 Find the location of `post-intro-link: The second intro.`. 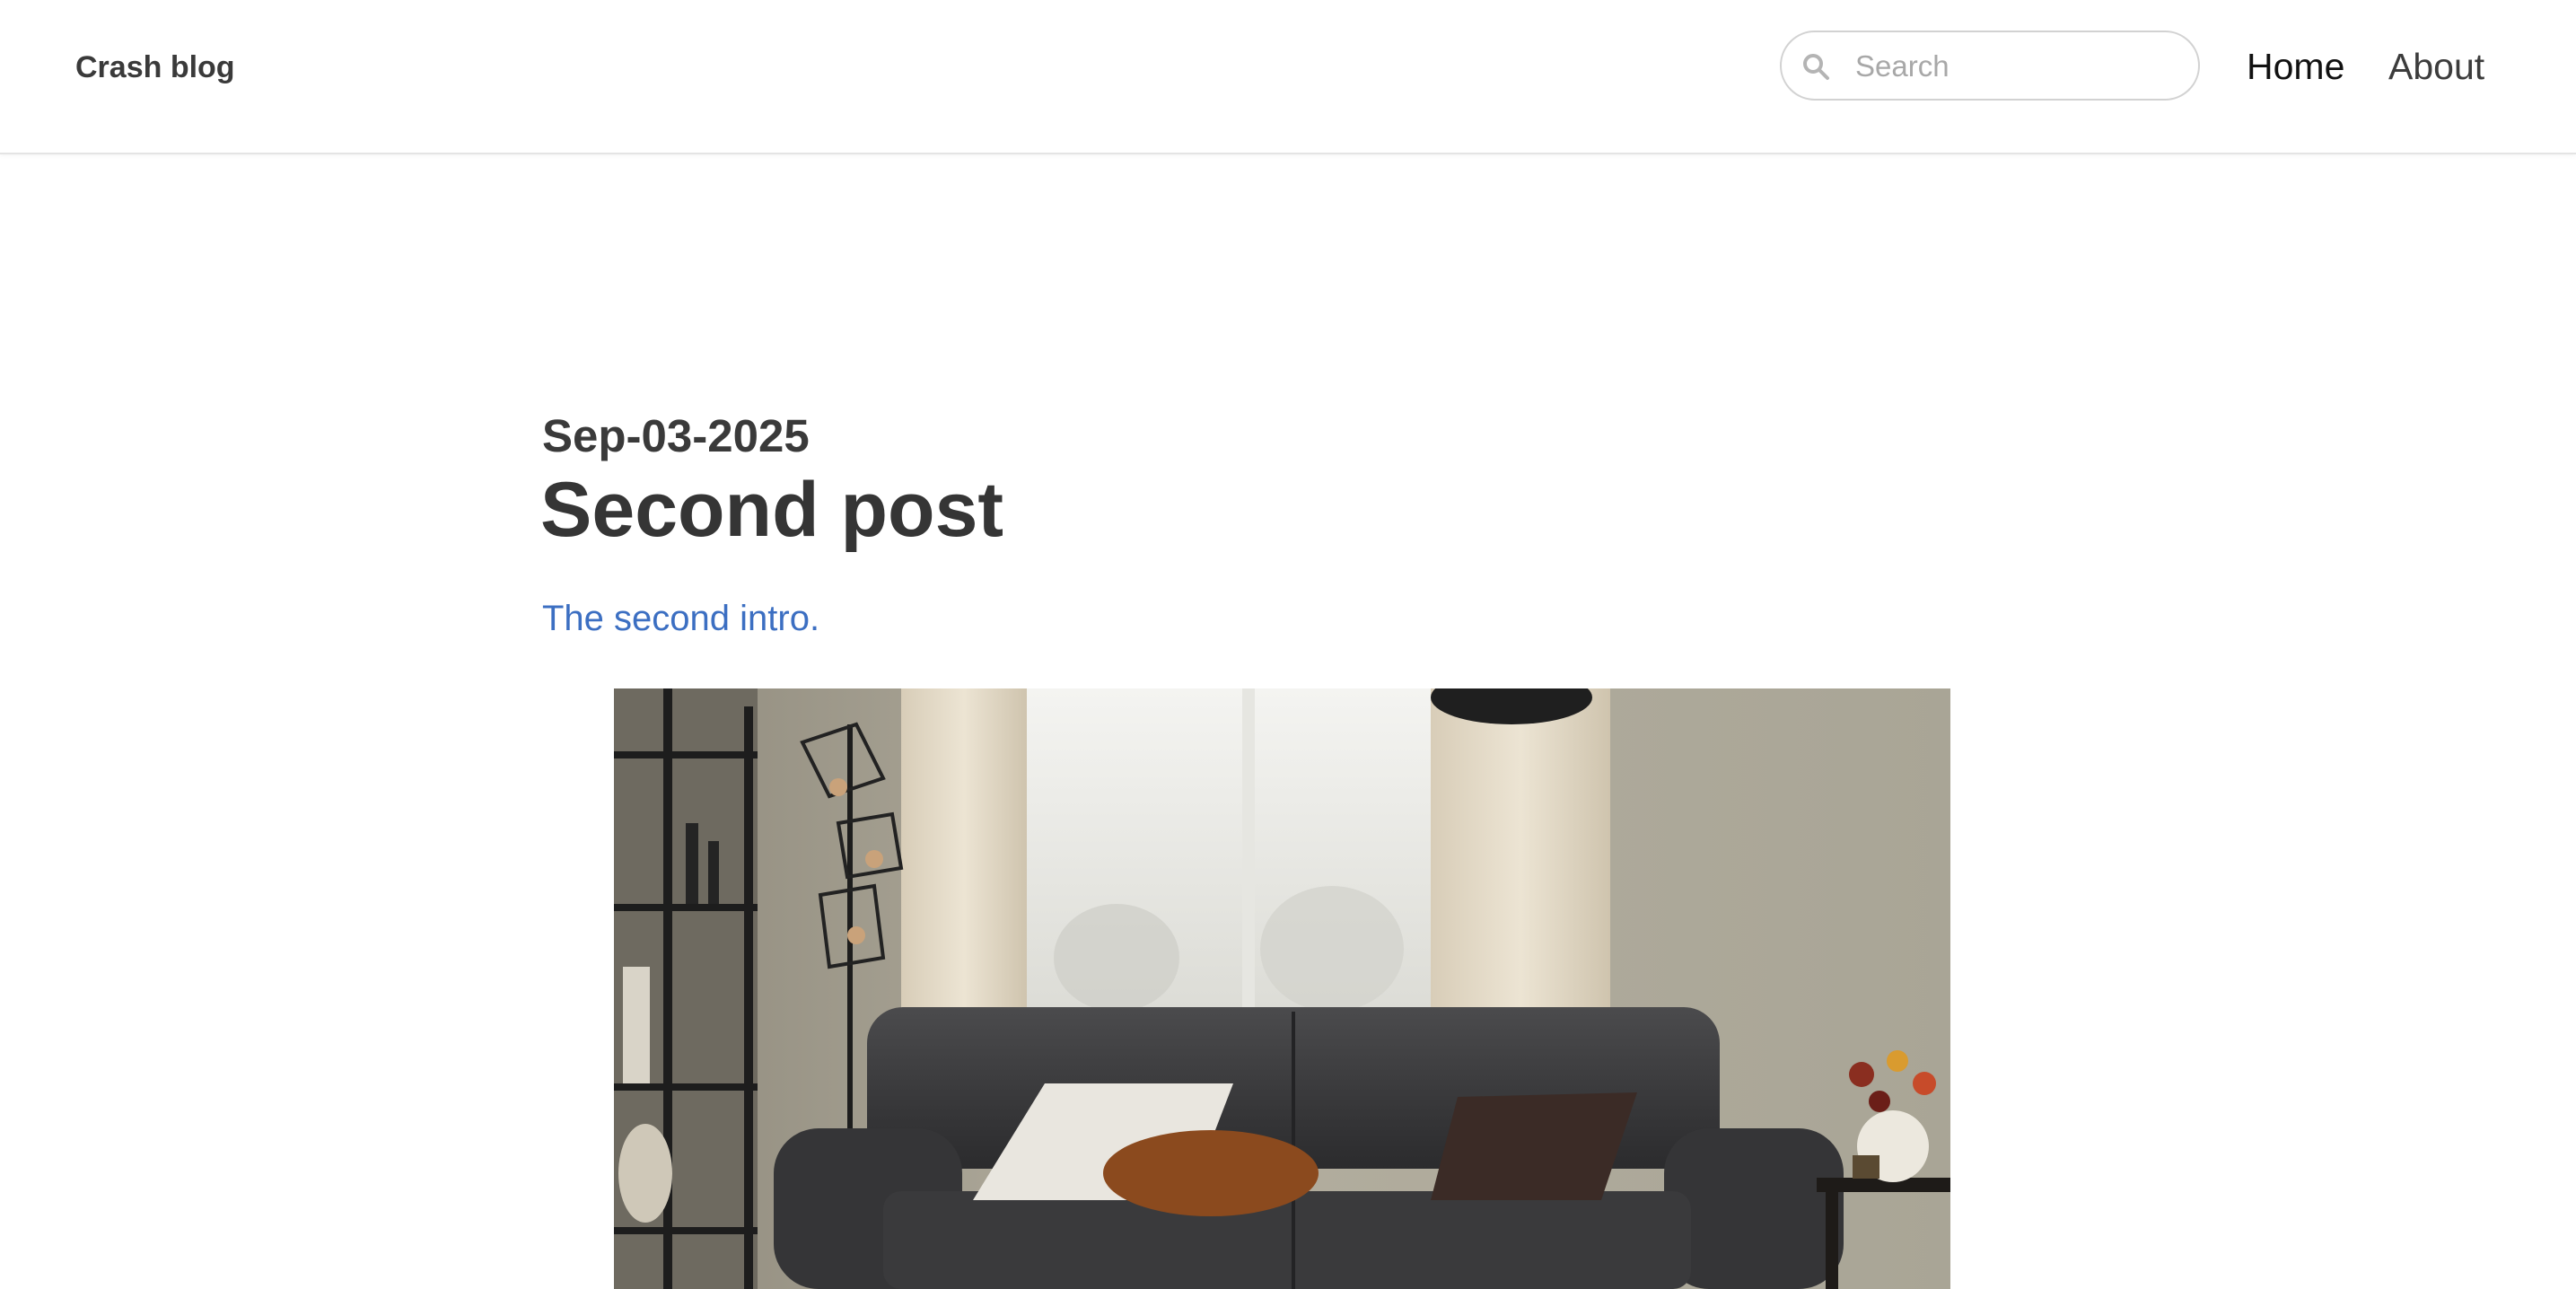

post-intro-link: The second intro. is located at coordinates (680, 618).